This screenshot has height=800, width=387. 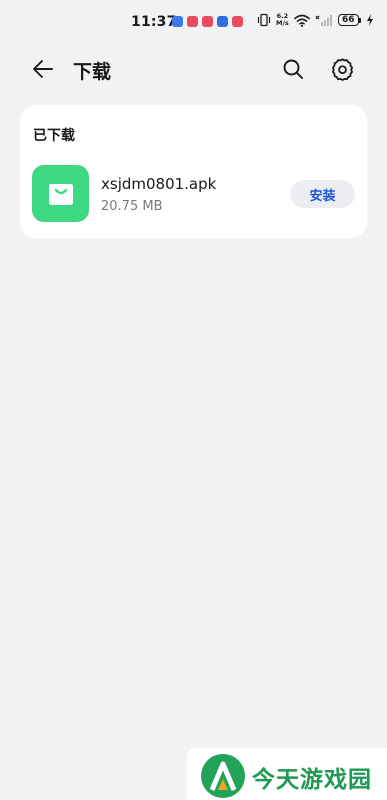 What do you see at coordinates (312, 780) in the screenshot?
I see `watermark-text: 今天游戏园` at bounding box center [312, 780].